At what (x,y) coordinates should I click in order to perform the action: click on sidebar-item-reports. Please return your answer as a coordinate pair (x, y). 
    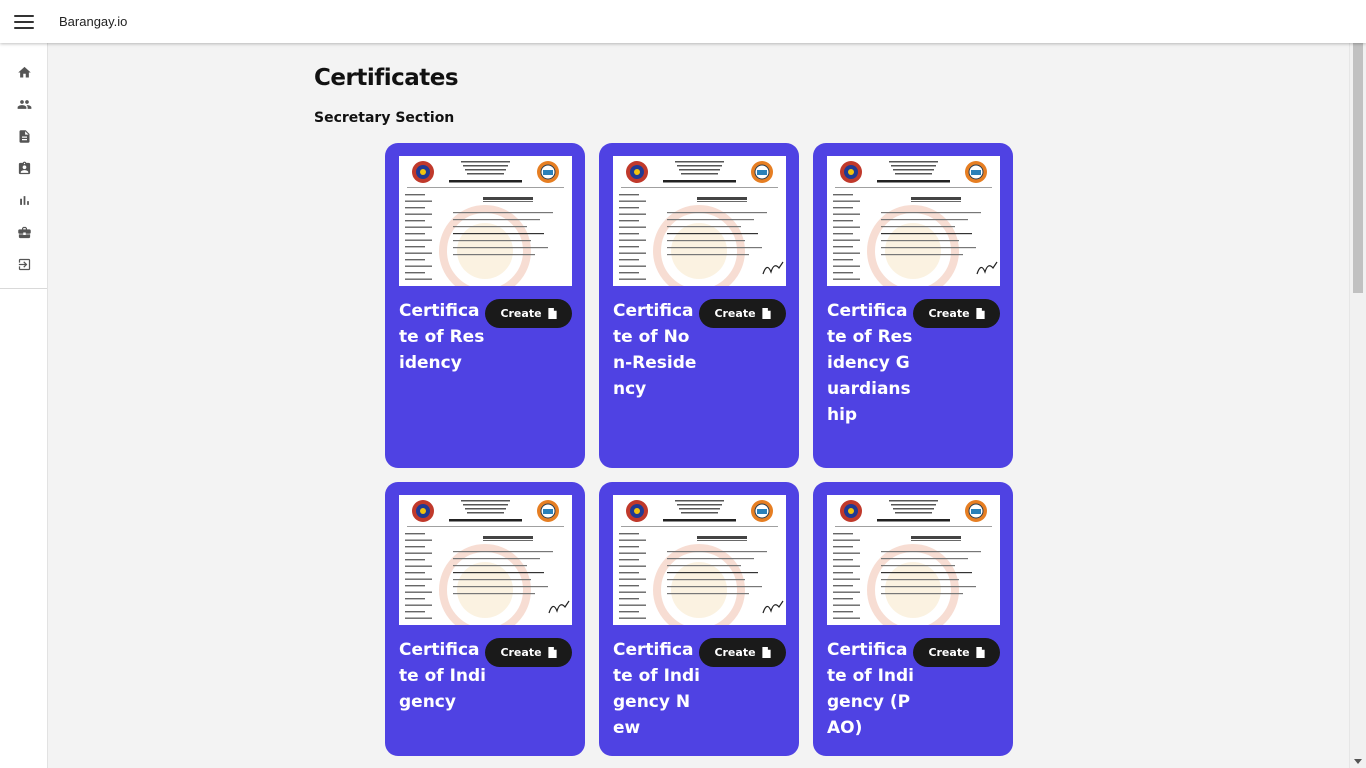
    Looking at the image, I should click on (24, 200).